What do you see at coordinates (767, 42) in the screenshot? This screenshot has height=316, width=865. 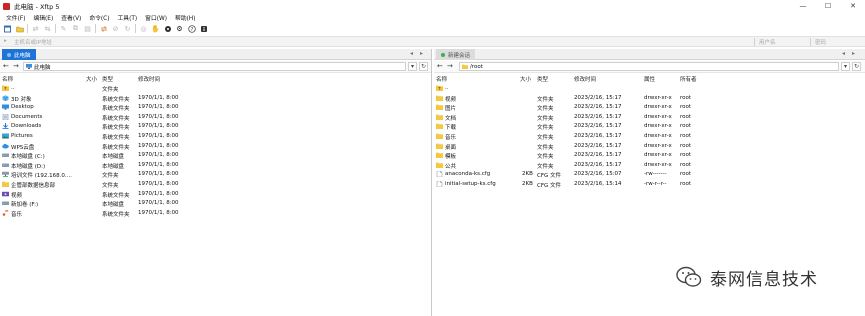 I see `username-input: 用户名` at bounding box center [767, 42].